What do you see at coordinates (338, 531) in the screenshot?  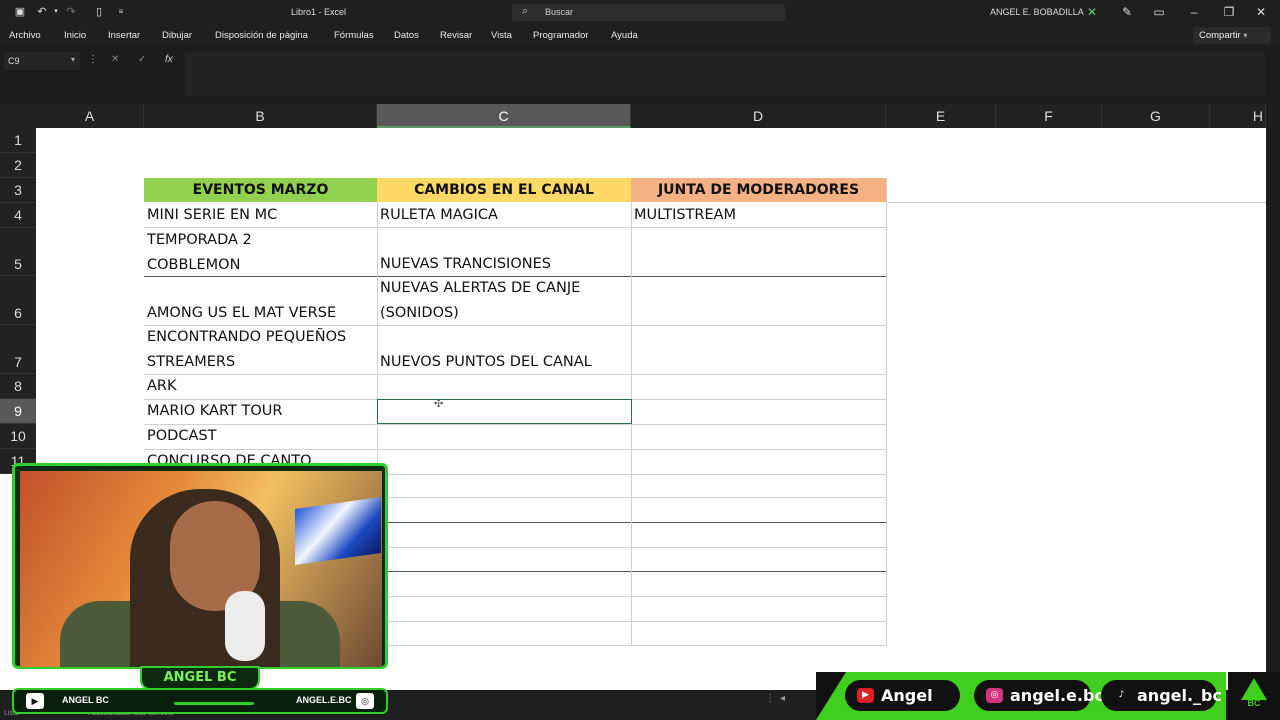 I see `background-tv` at bounding box center [338, 531].